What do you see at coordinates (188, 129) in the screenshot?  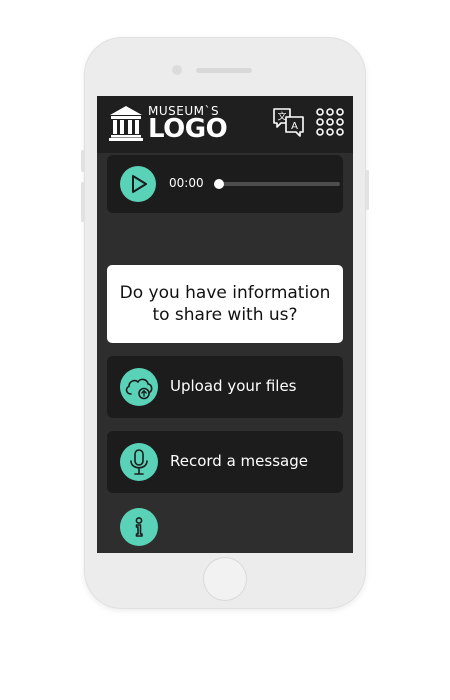 I see `logo-title: LOGO` at bounding box center [188, 129].